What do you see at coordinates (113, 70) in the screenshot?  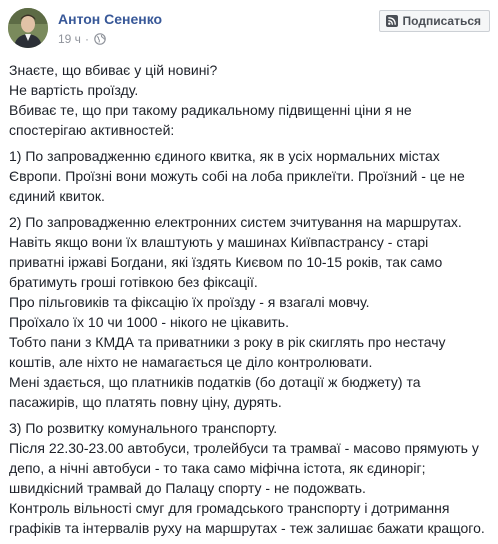 I see `text-line: Знаєте, що вбиває у цій новині?` at bounding box center [113, 70].